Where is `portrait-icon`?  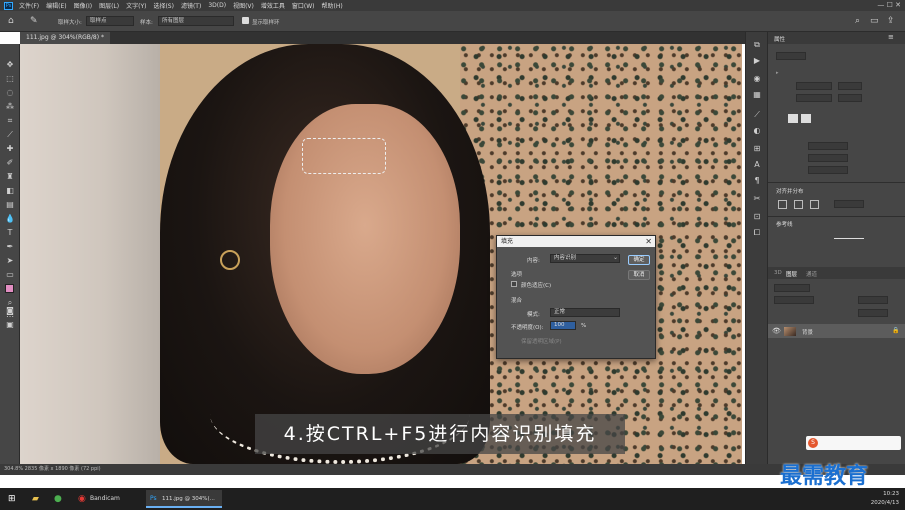
portrait-icon is located at coordinates (793, 118).